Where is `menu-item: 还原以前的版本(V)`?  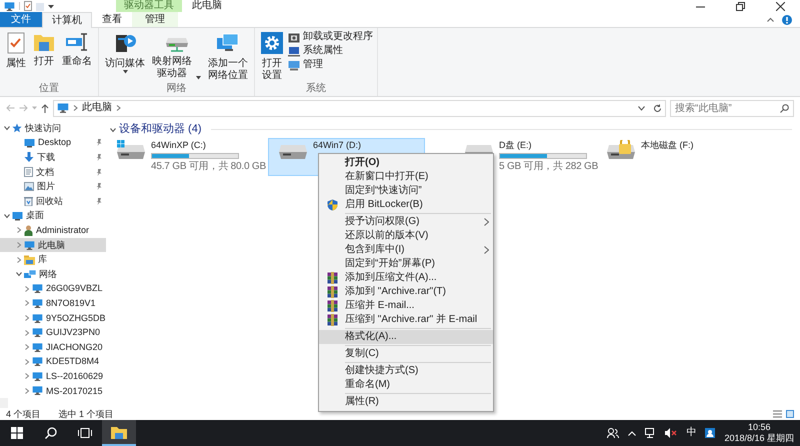 menu-item: 还原以前的版本(V) is located at coordinates (406, 236).